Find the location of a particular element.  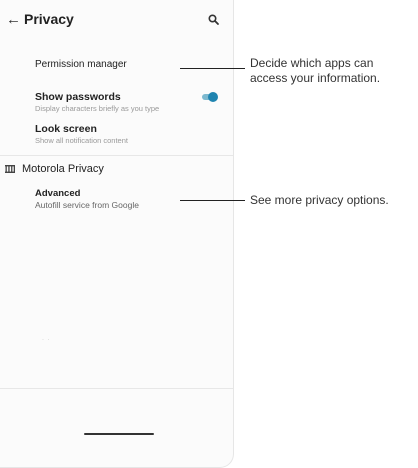

page-title: Privacy is located at coordinates (49, 19).